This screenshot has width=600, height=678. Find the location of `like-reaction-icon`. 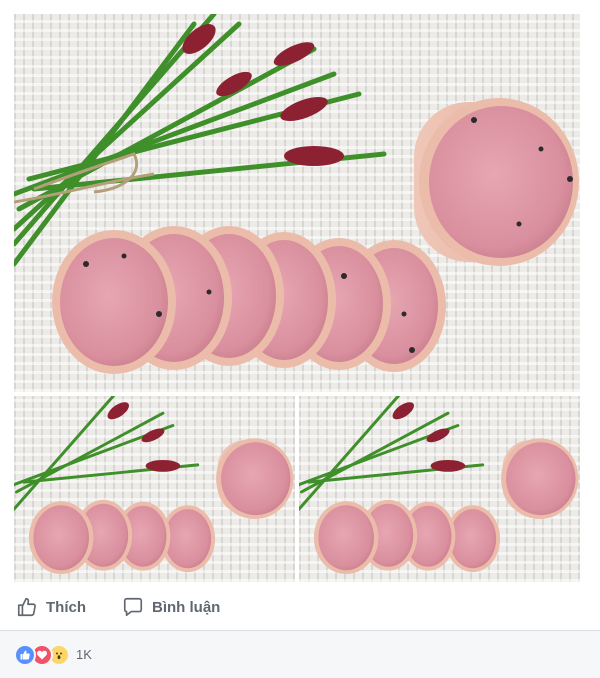

like-reaction-icon is located at coordinates (25, 654).